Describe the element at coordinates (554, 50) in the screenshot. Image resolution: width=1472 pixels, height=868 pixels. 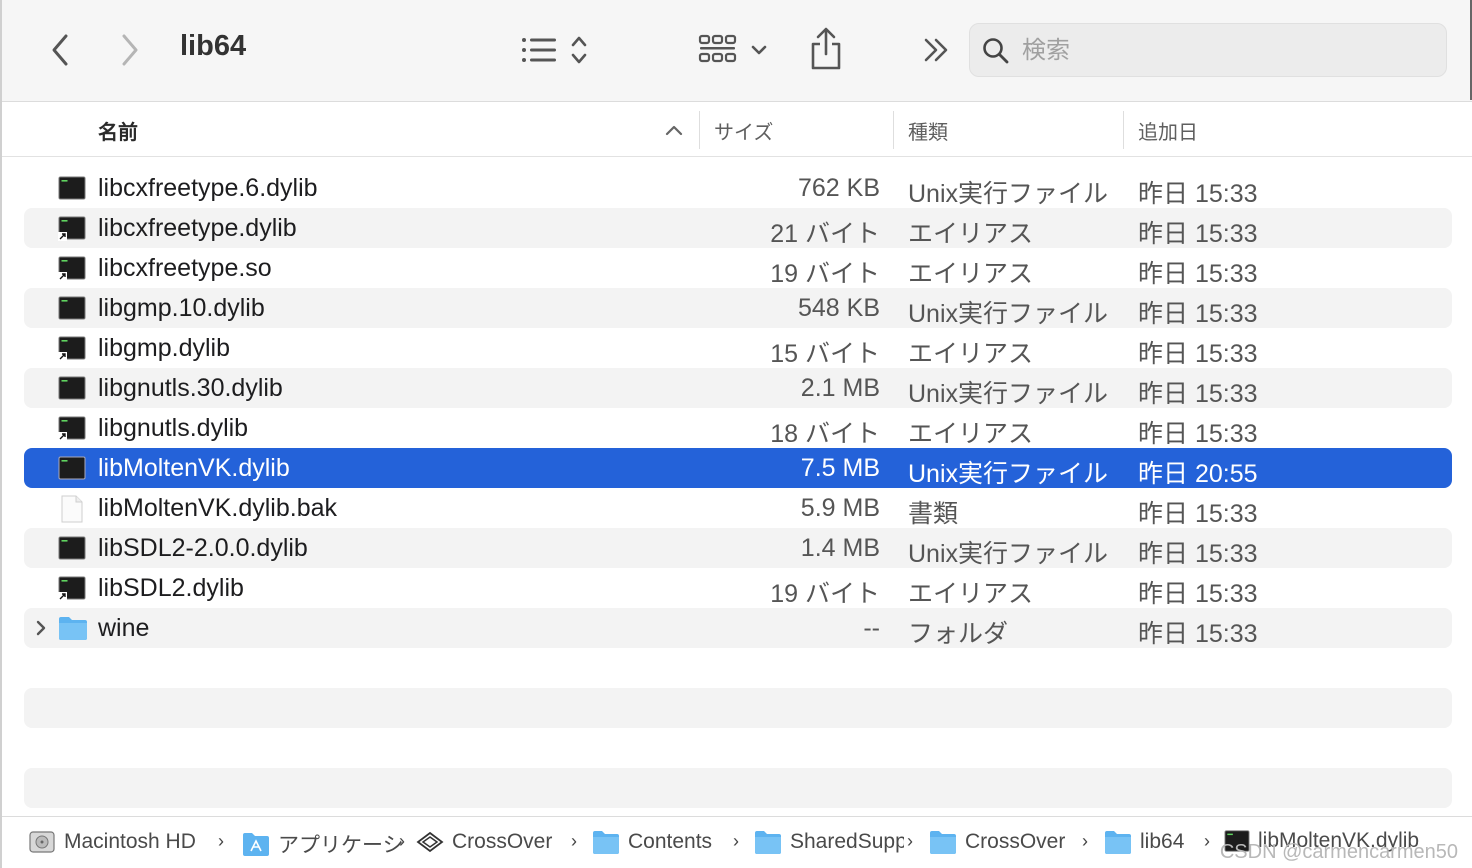
I see `list-view-button` at that location.